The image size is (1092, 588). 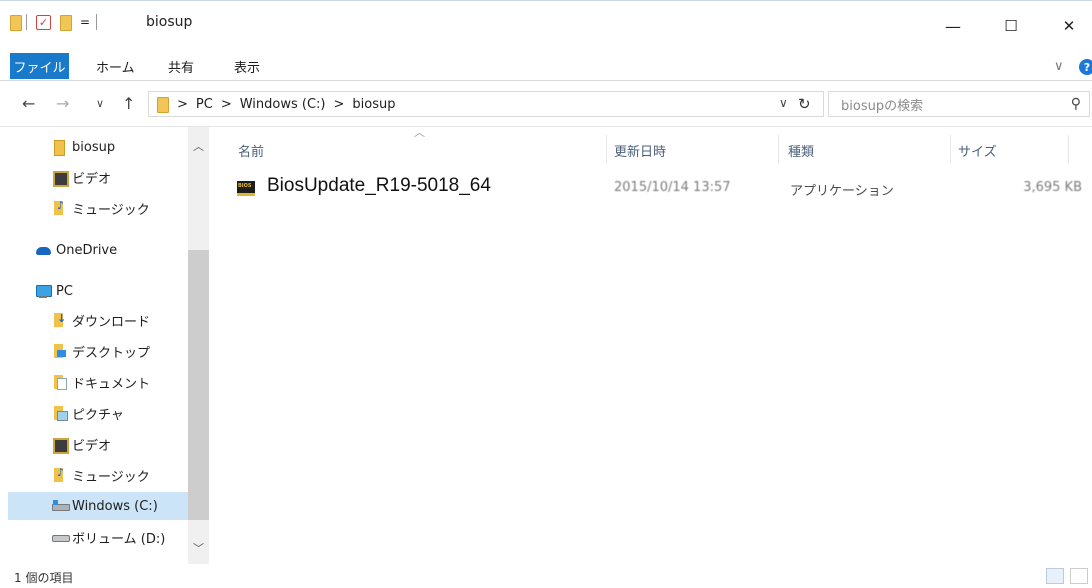 What do you see at coordinates (247, 66) in the screenshot?
I see `tab-view: 表示` at bounding box center [247, 66].